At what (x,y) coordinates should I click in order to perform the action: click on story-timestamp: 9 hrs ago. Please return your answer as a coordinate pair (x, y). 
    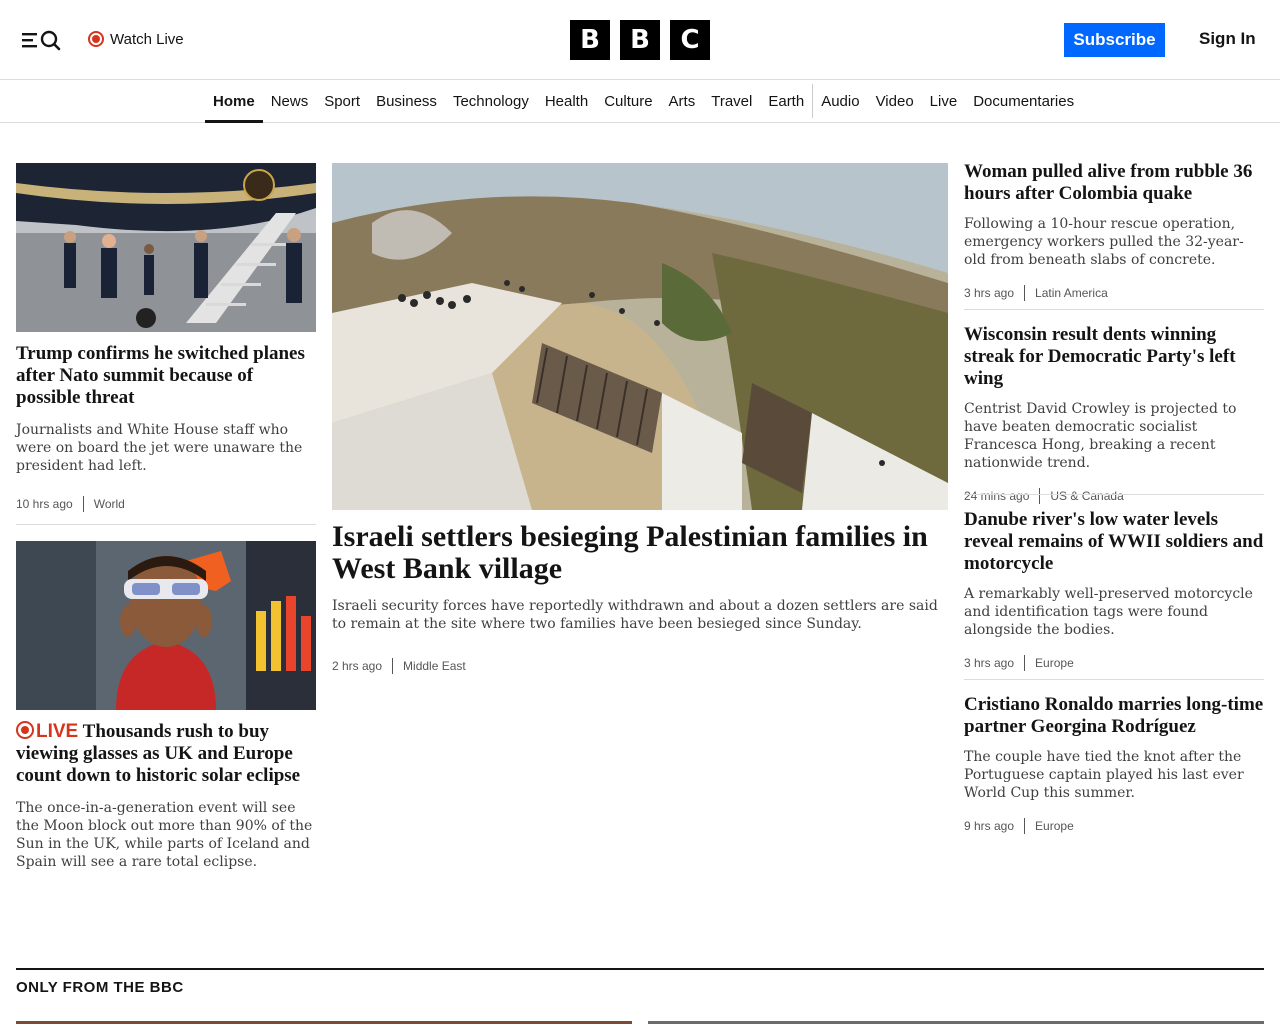
    Looking at the image, I should click on (989, 826).